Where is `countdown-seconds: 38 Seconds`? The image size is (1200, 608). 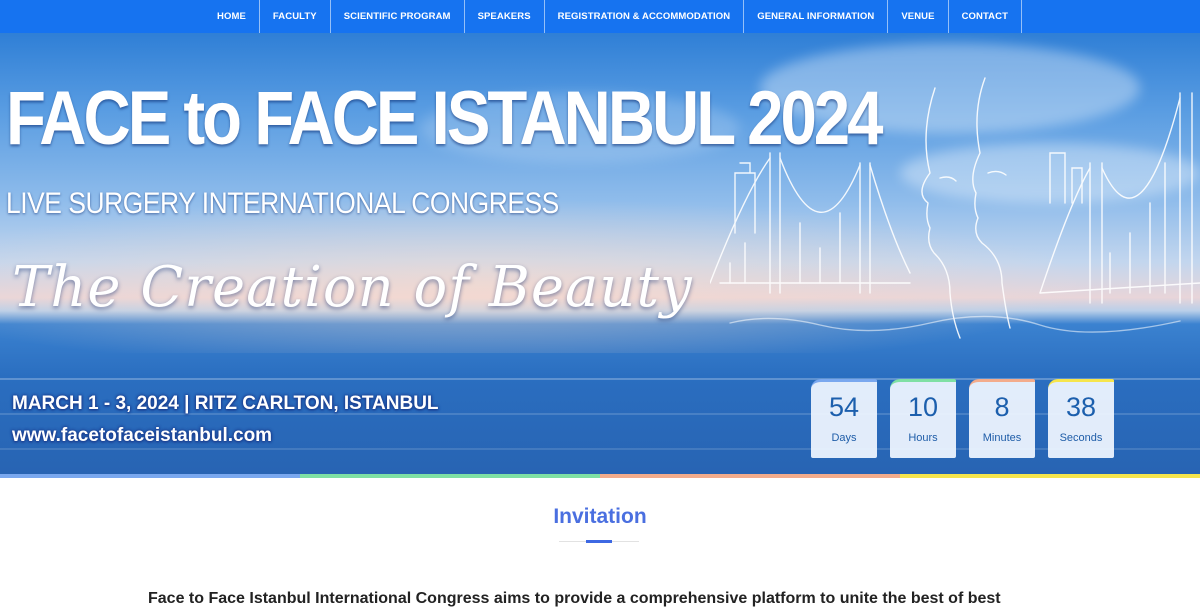
countdown-seconds: 38 Seconds is located at coordinates (1081, 418).